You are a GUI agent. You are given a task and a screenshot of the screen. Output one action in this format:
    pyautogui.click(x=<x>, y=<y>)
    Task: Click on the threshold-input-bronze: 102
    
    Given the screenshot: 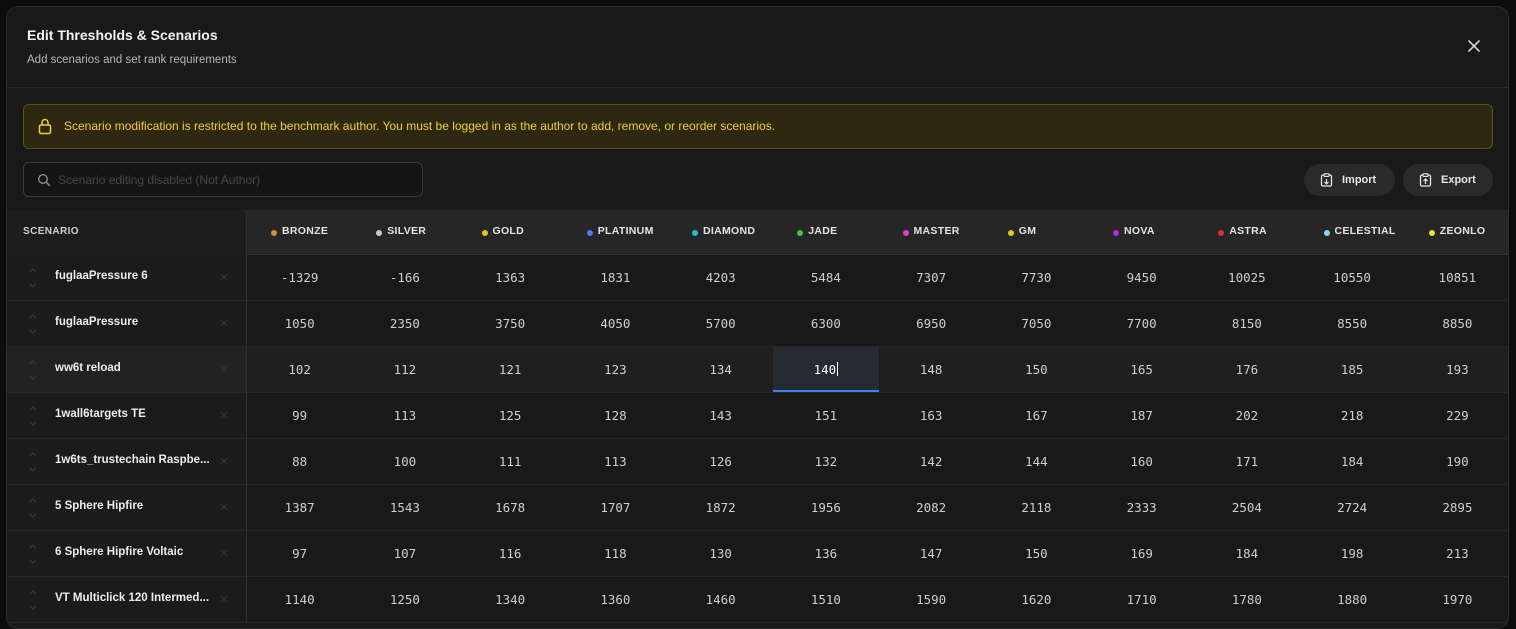 What is the action you would take?
    pyautogui.click(x=299, y=369)
    